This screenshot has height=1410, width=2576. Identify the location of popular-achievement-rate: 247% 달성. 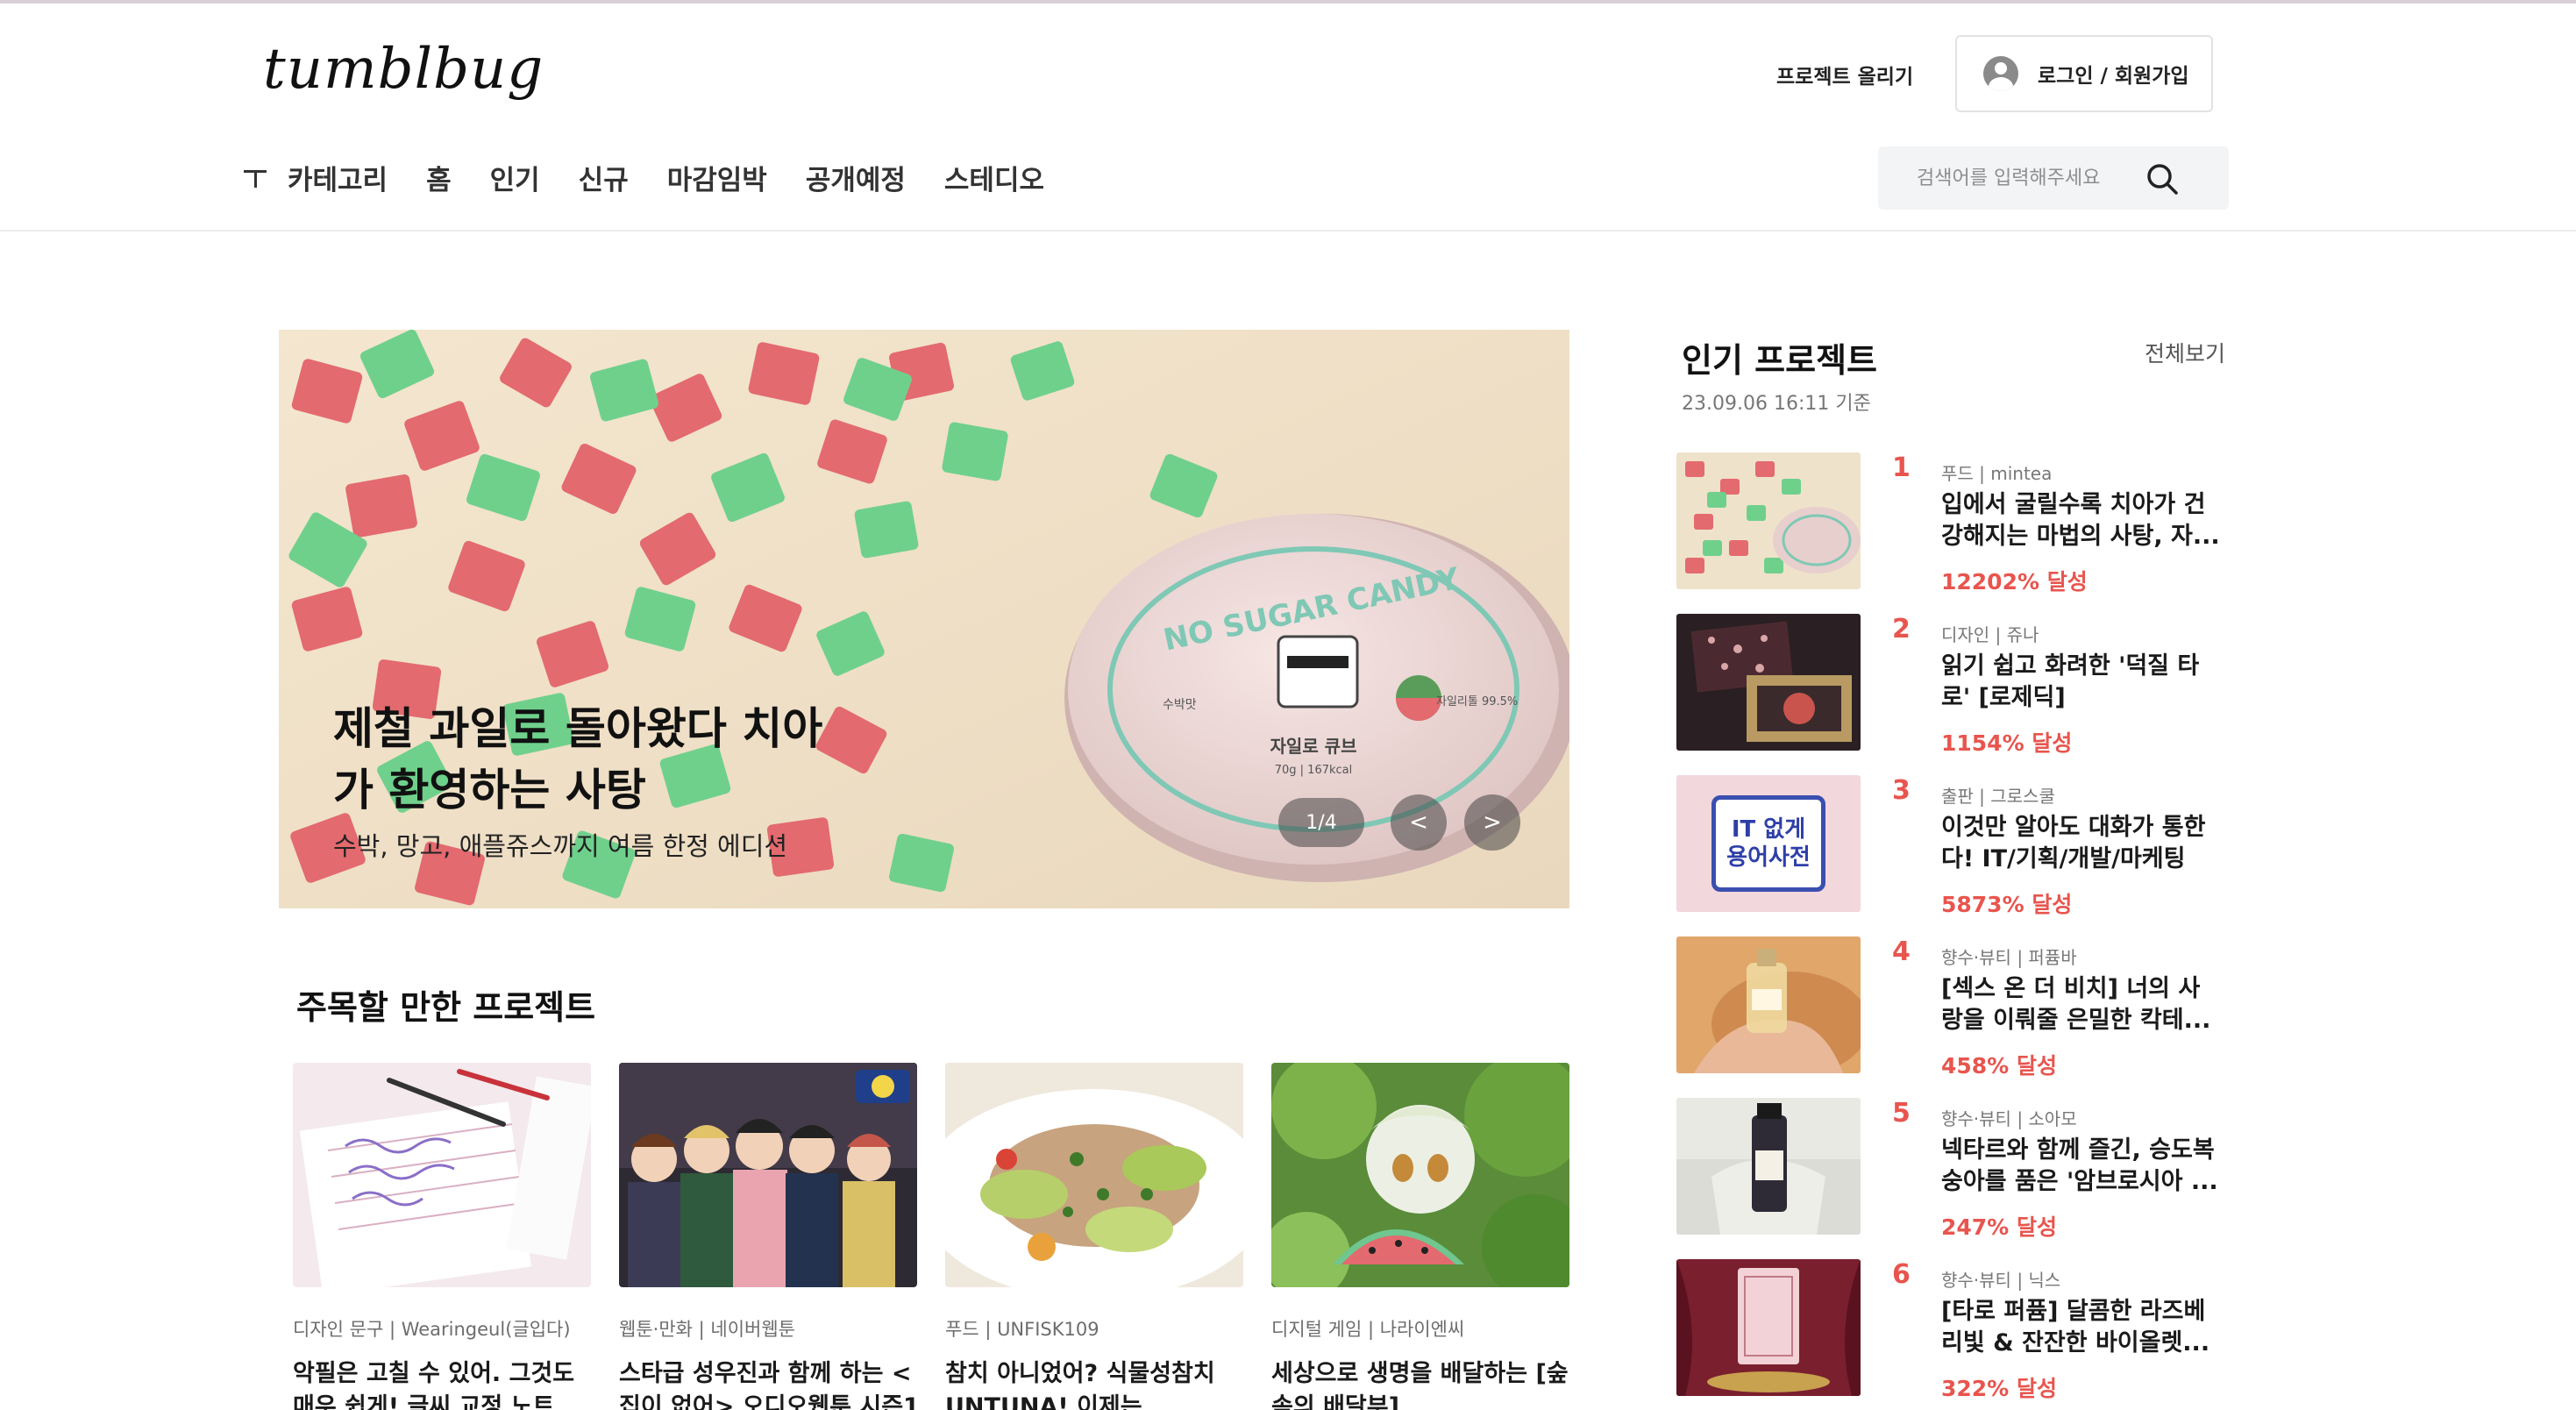
(1999, 1227).